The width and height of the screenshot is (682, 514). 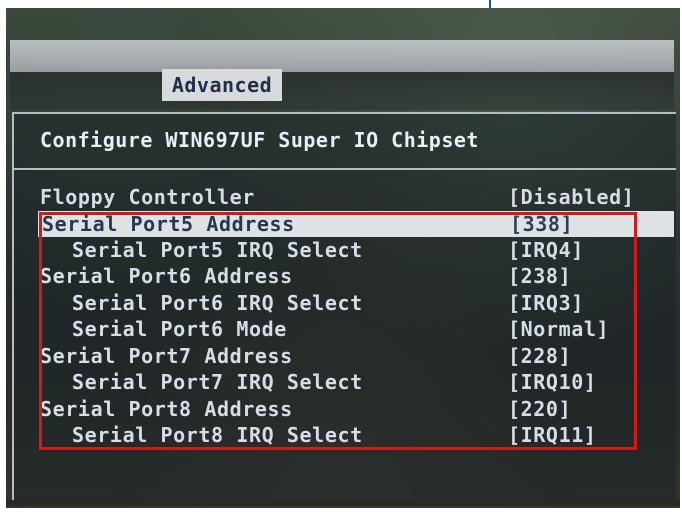 I want to click on bottom-edge, so click(x=343, y=503).